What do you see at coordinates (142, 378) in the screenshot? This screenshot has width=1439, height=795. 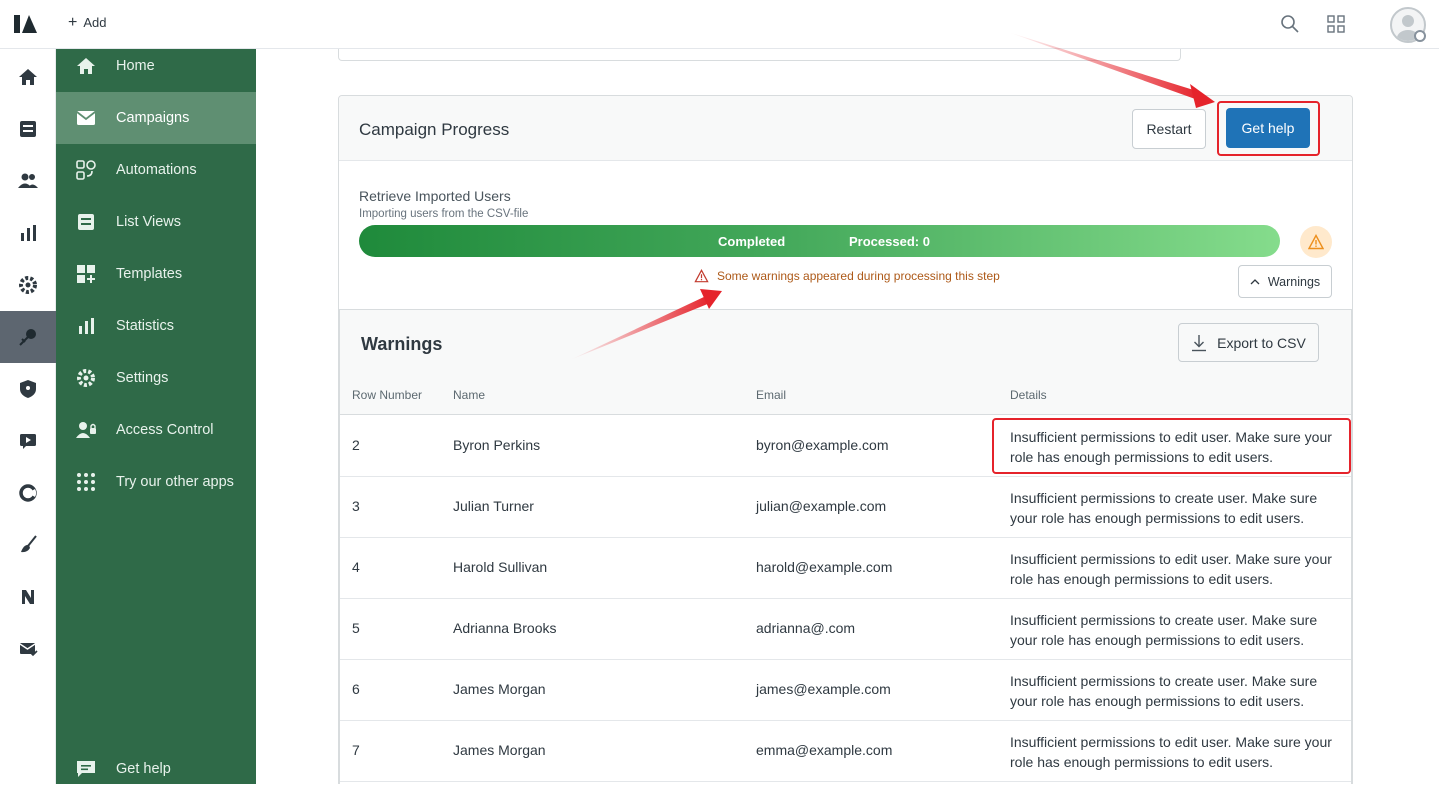 I see `nav-item-label: Settings` at bounding box center [142, 378].